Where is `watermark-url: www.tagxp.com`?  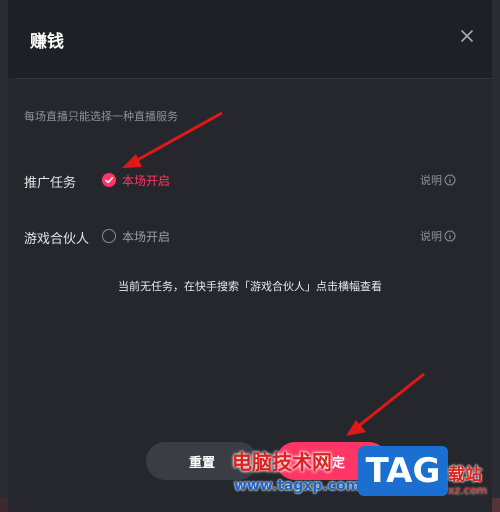
watermark-url: www.tagxp.com is located at coordinates (297, 486).